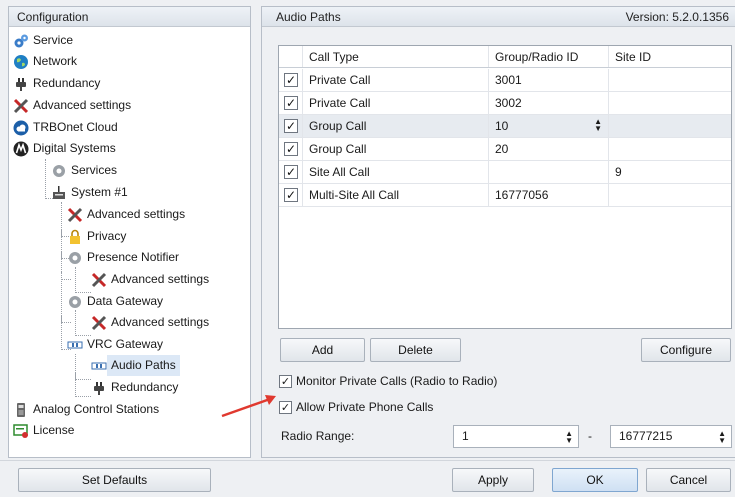  What do you see at coordinates (322, 350) in the screenshot?
I see `add-button: Add` at bounding box center [322, 350].